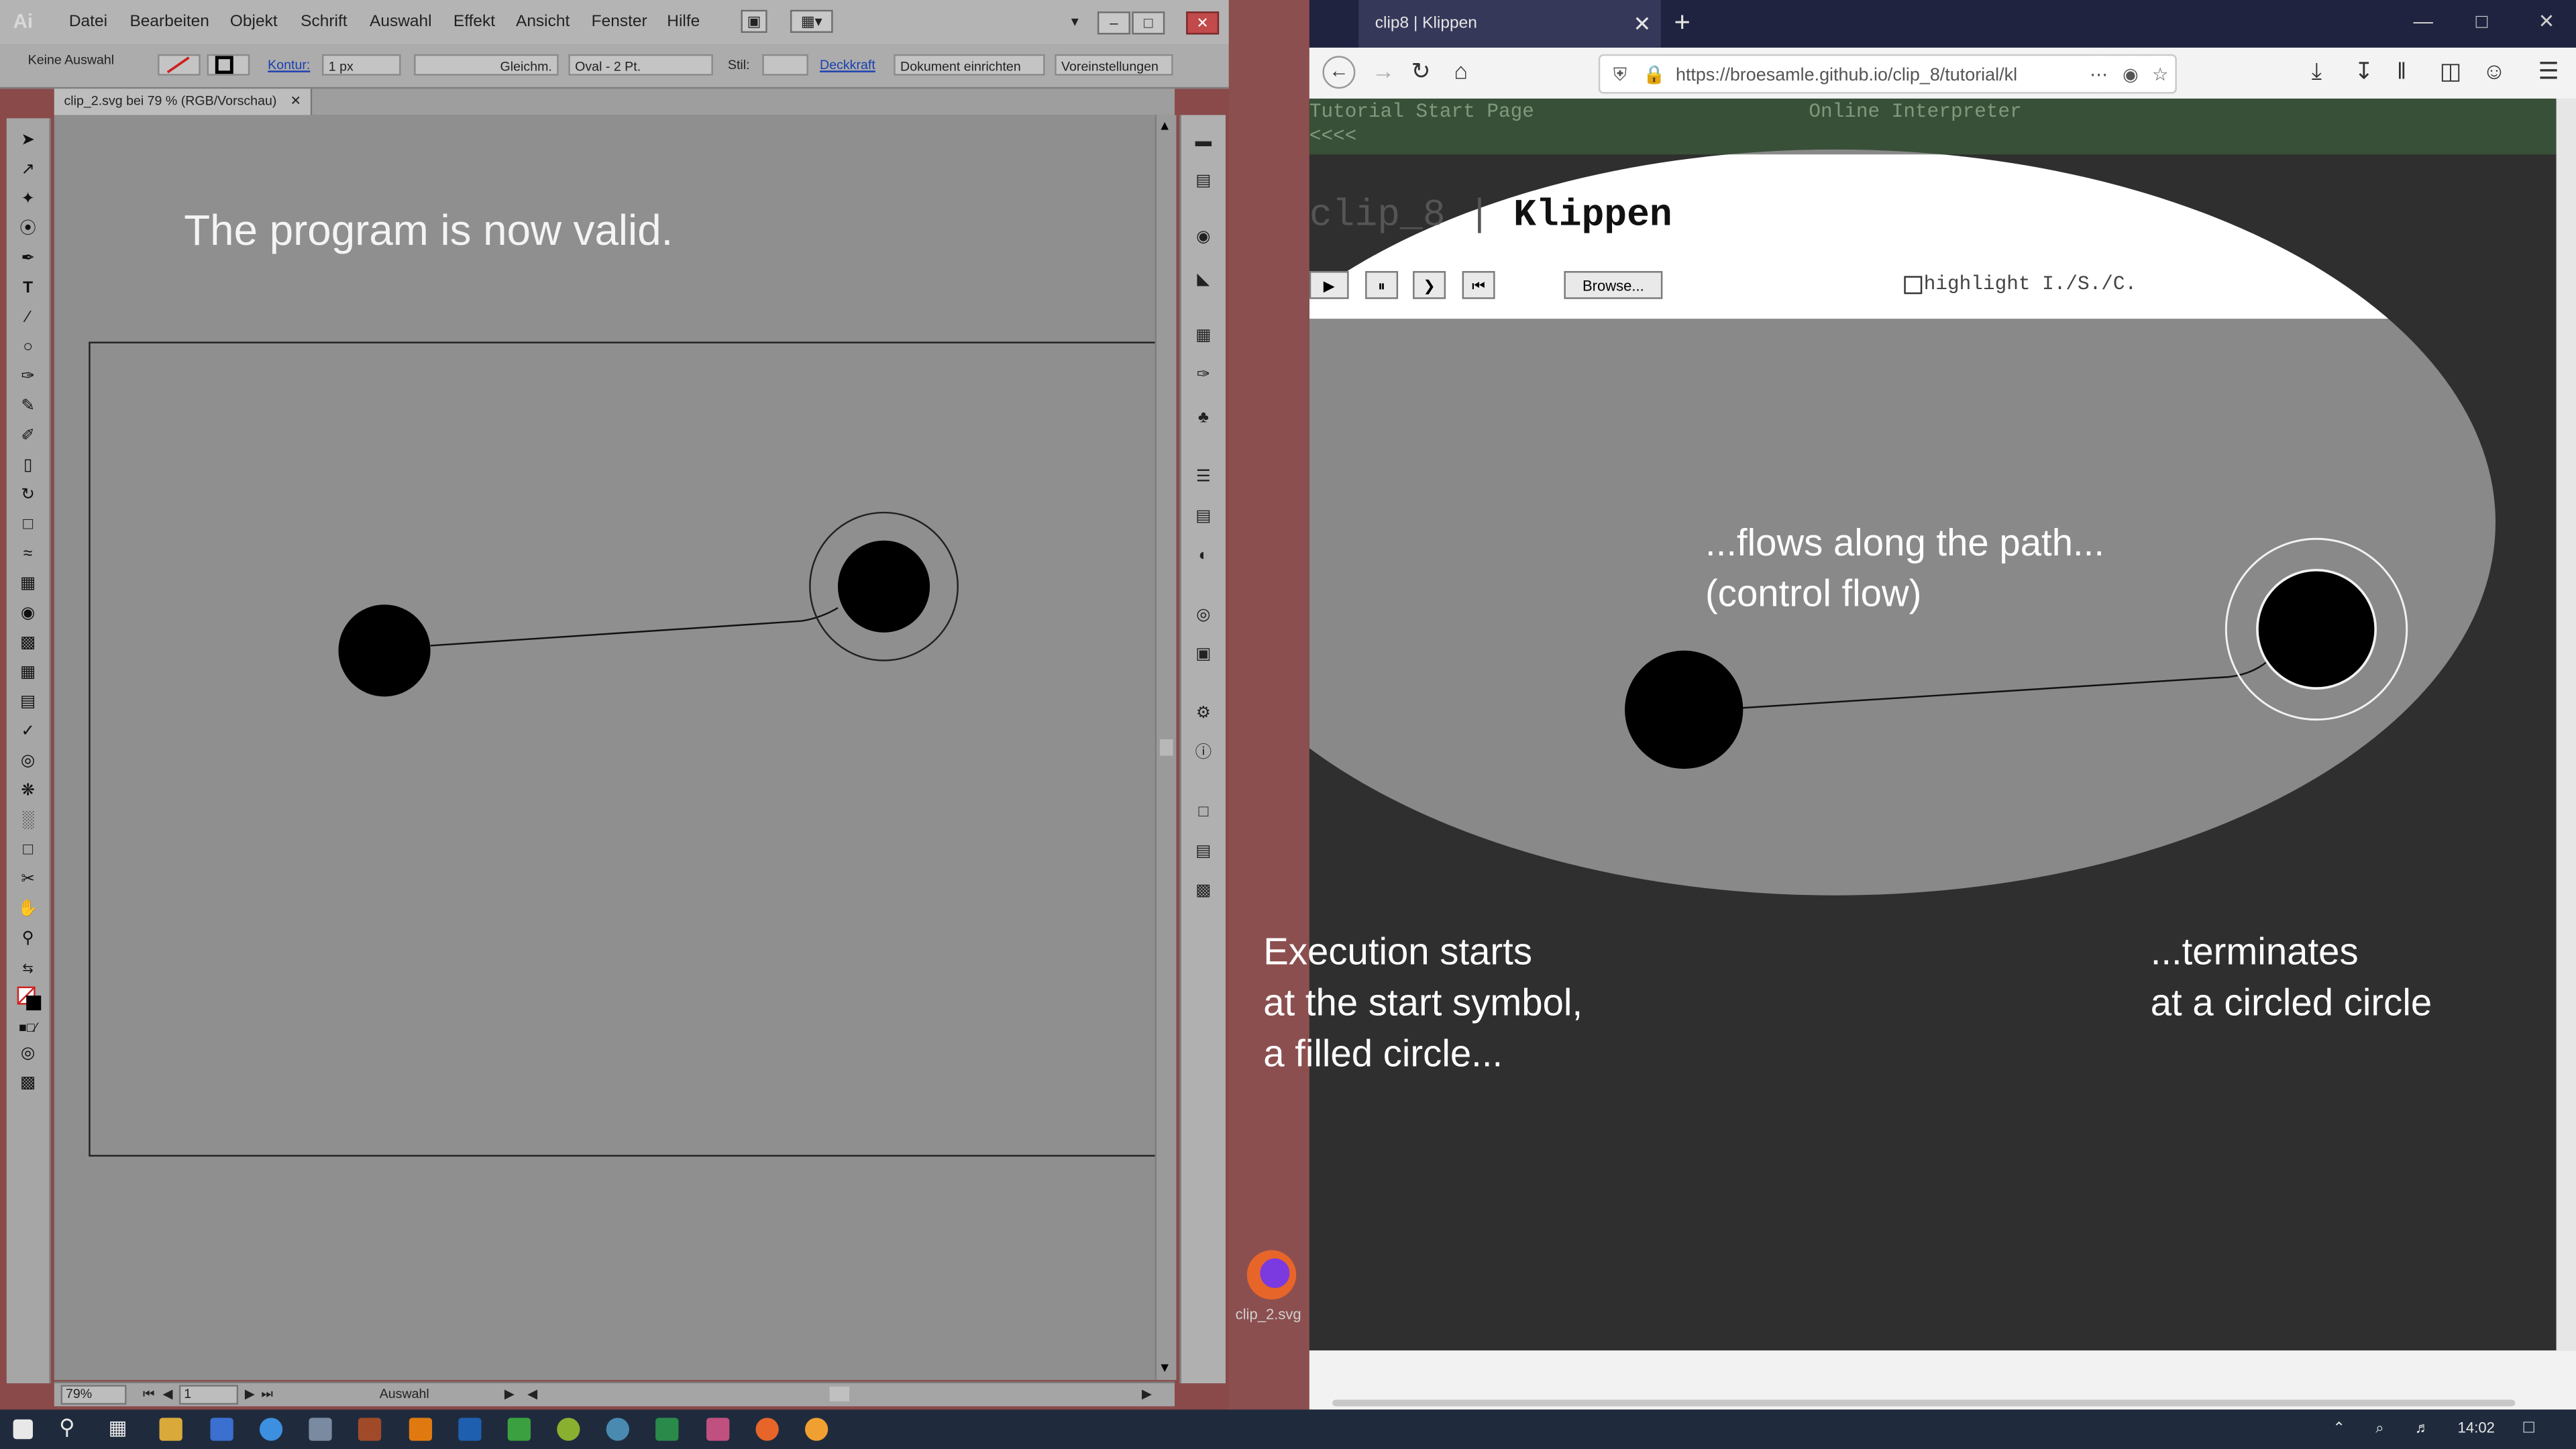 This screenshot has height=1449, width=2576. I want to click on canvas-vertical-scrollbar: ▲ ▼, so click(1166, 748).